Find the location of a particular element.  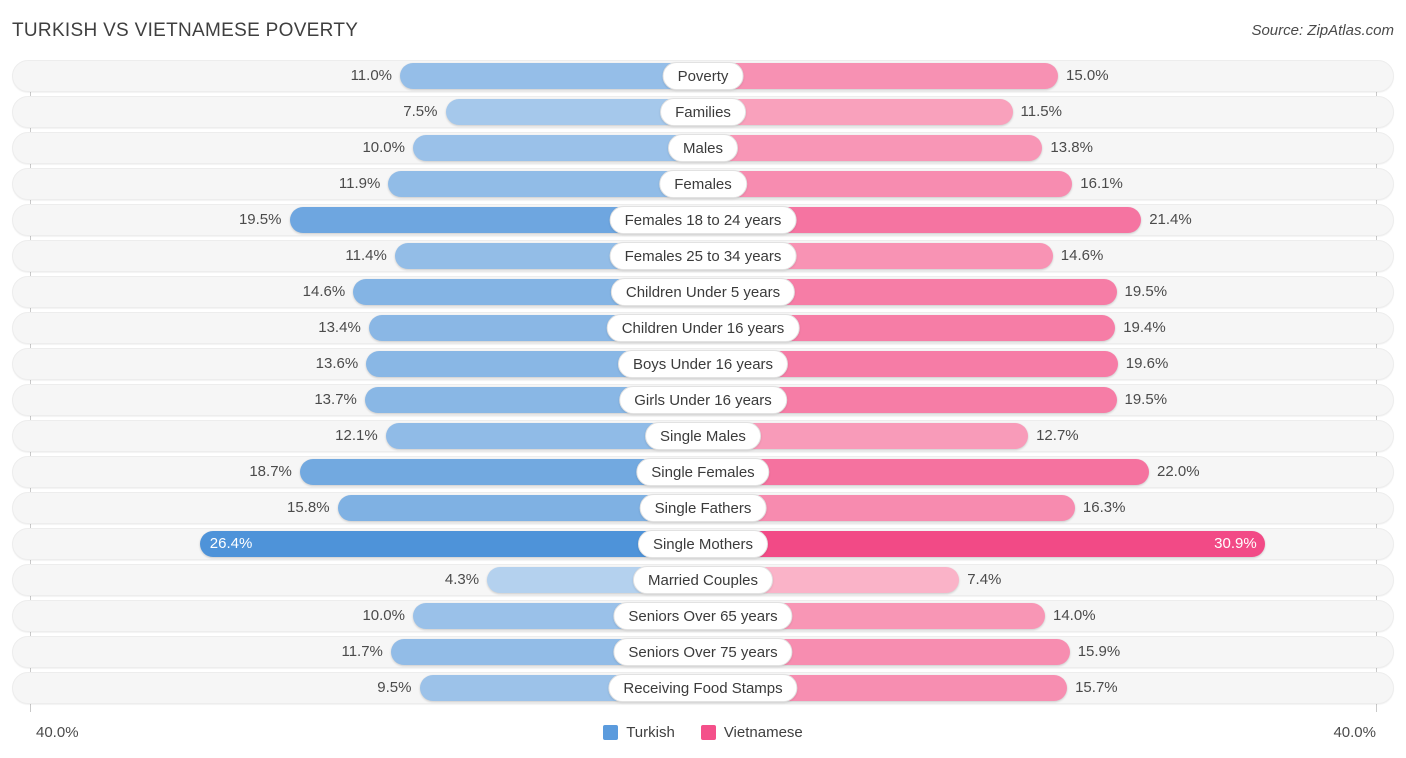

value-label-vietnamese: 14.6% is located at coordinates (1082, 255).